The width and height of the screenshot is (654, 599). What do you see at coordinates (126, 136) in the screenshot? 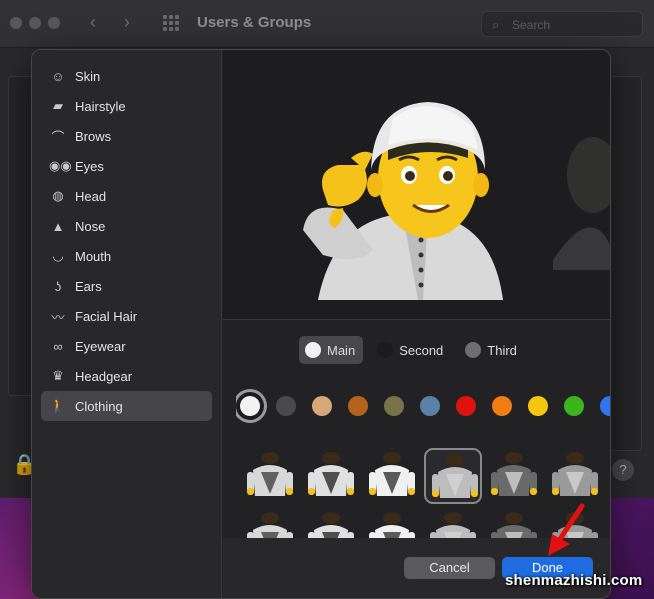
I see `sidebar-item-brows: ⌒ Brows` at bounding box center [126, 136].